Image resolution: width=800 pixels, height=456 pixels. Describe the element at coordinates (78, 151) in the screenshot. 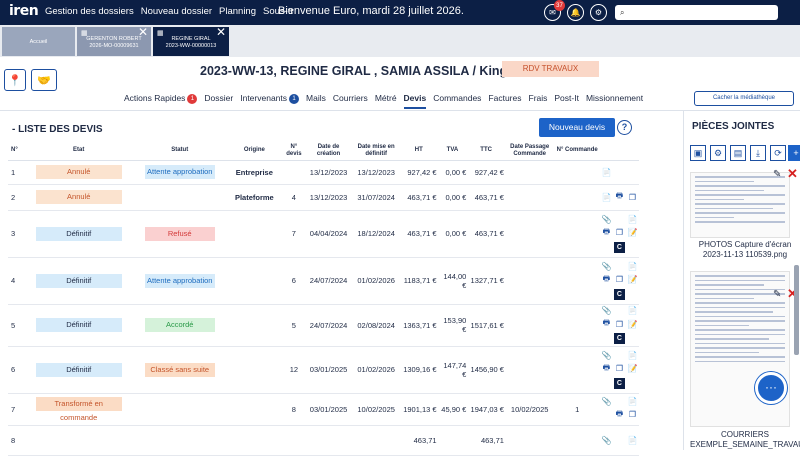

I see `col-header: Etat` at that location.